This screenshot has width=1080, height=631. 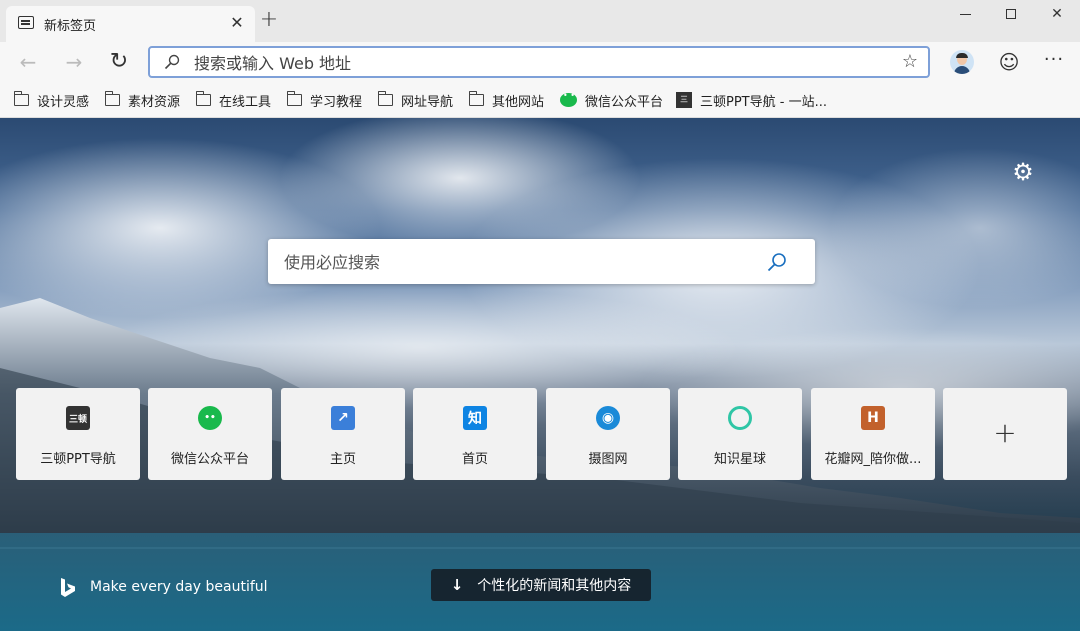 What do you see at coordinates (1057, 15) in the screenshot?
I see `window-close-button: ✕` at bounding box center [1057, 15].